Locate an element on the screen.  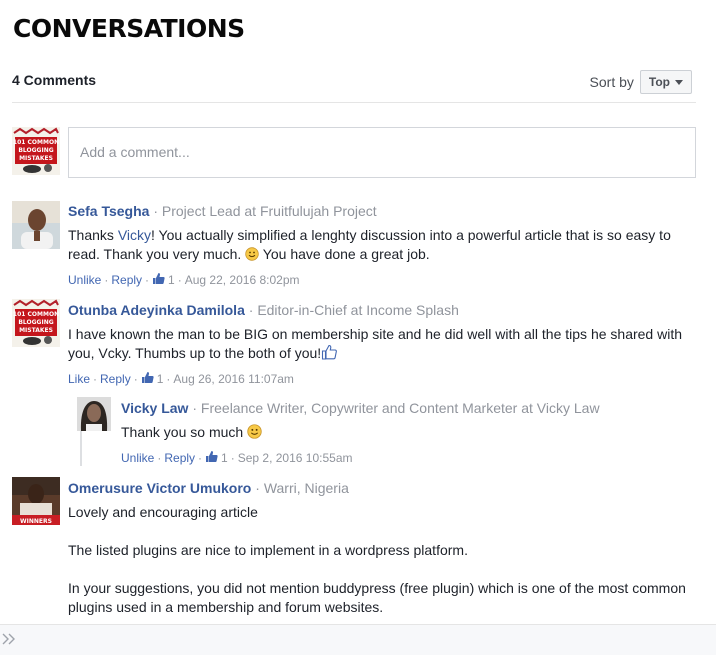
comment-actions: Like · Reply · 1 · Aug 26, 2016 11:07am is located at coordinates (181, 379).